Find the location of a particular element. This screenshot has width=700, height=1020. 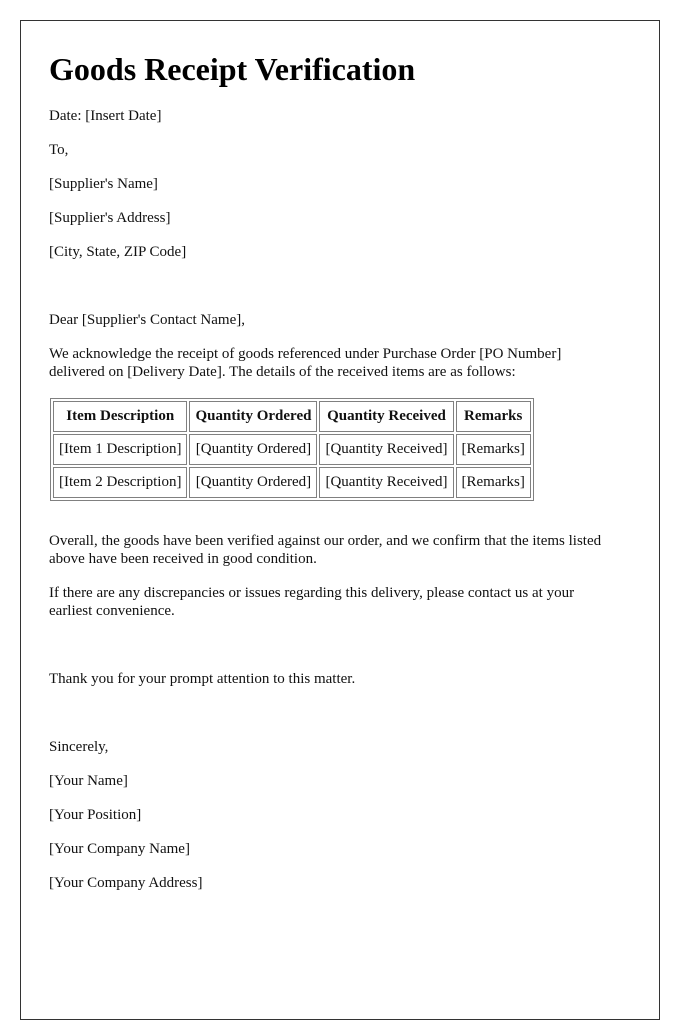

recipient-city-state-zip: [City, State, ZIP Code] is located at coordinates (118, 252).